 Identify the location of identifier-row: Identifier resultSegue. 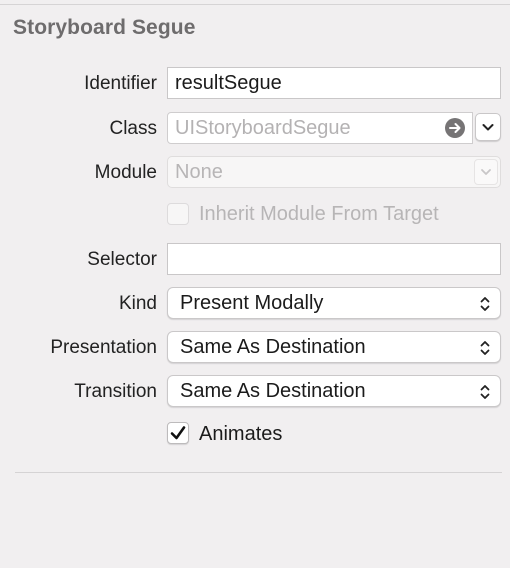
(255, 84).